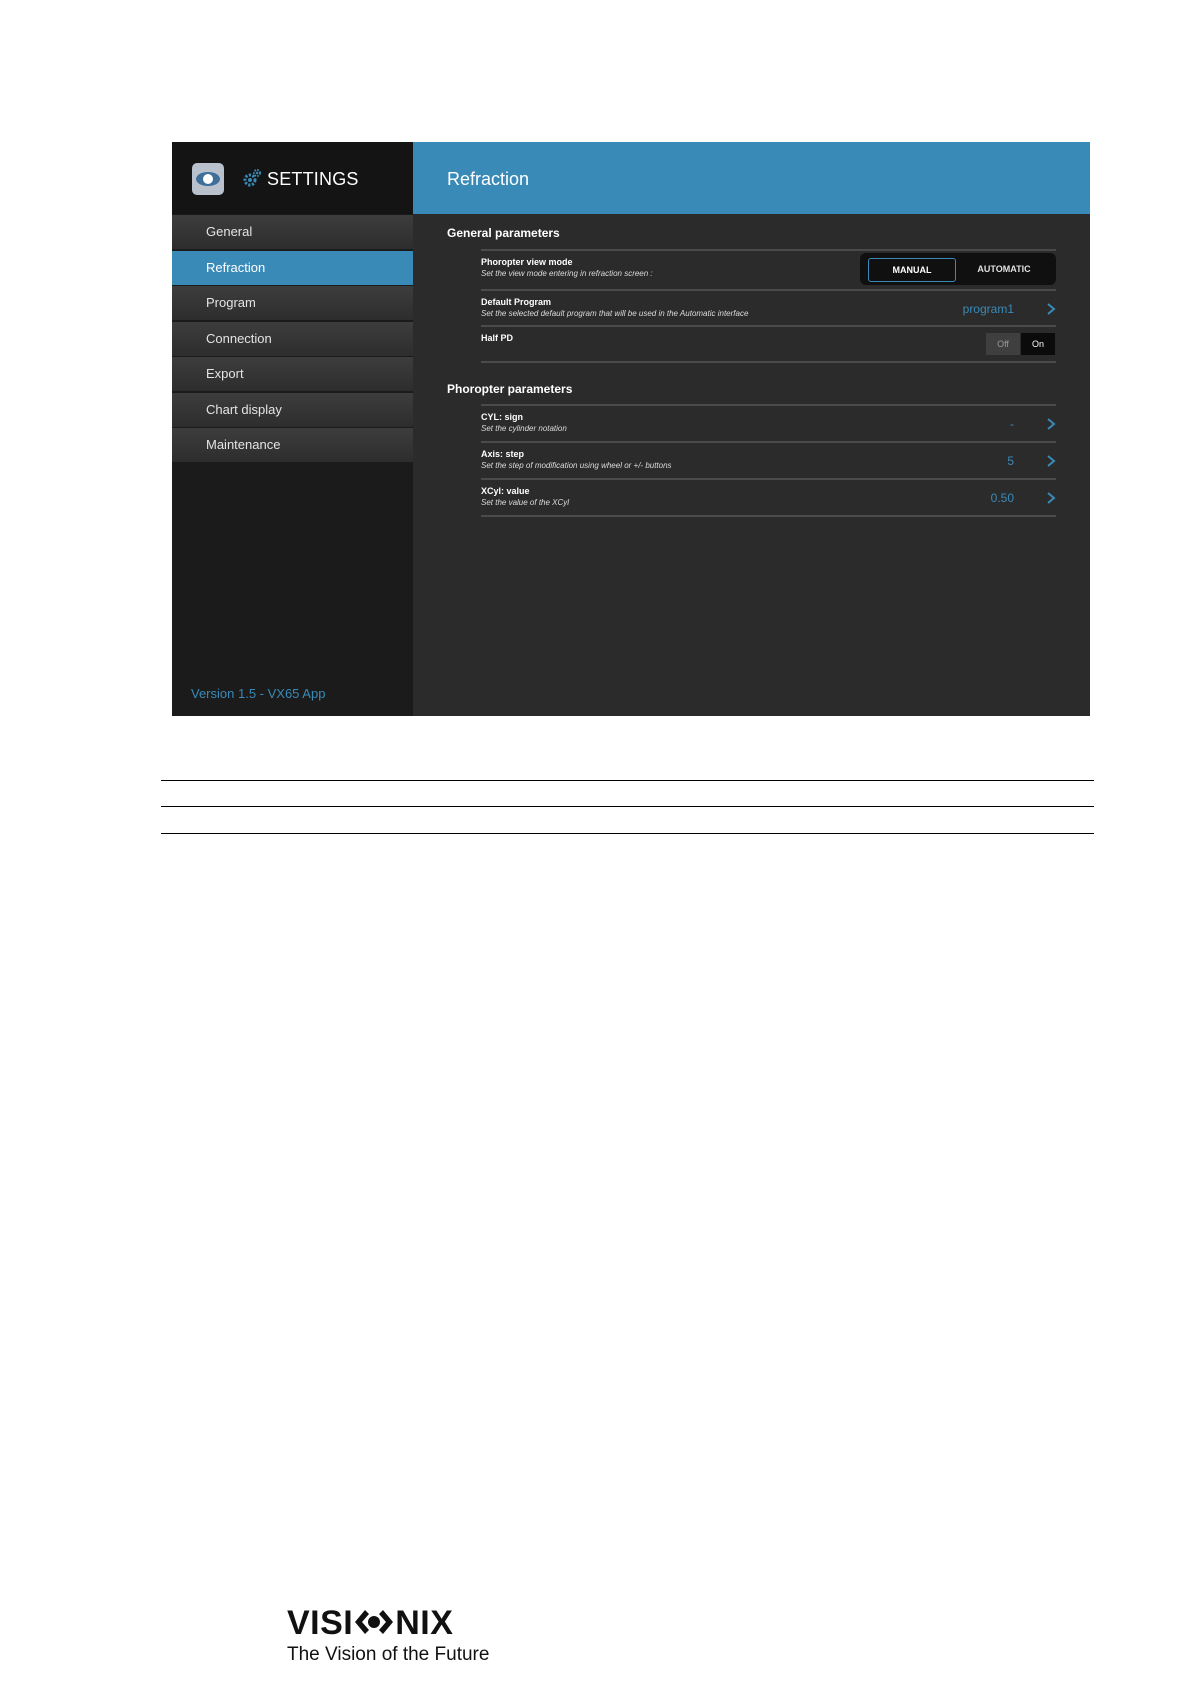  I want to click on setting-description: Set the value of the XCyl, so click(525, 502).